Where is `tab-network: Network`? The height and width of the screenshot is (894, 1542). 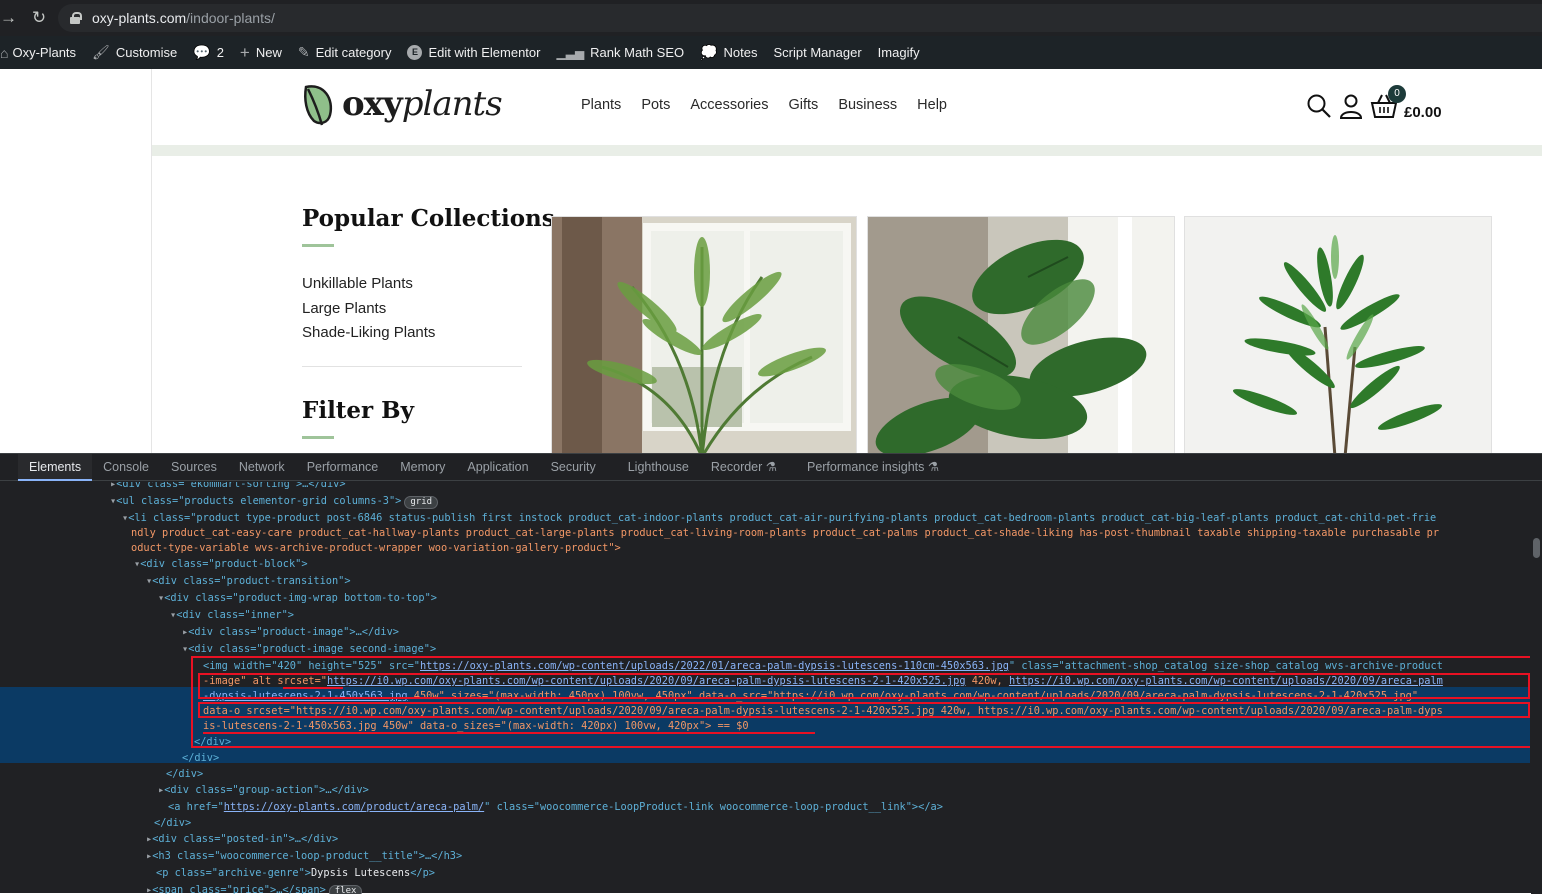
tab-network: Network is located at coordinates (262, 467).